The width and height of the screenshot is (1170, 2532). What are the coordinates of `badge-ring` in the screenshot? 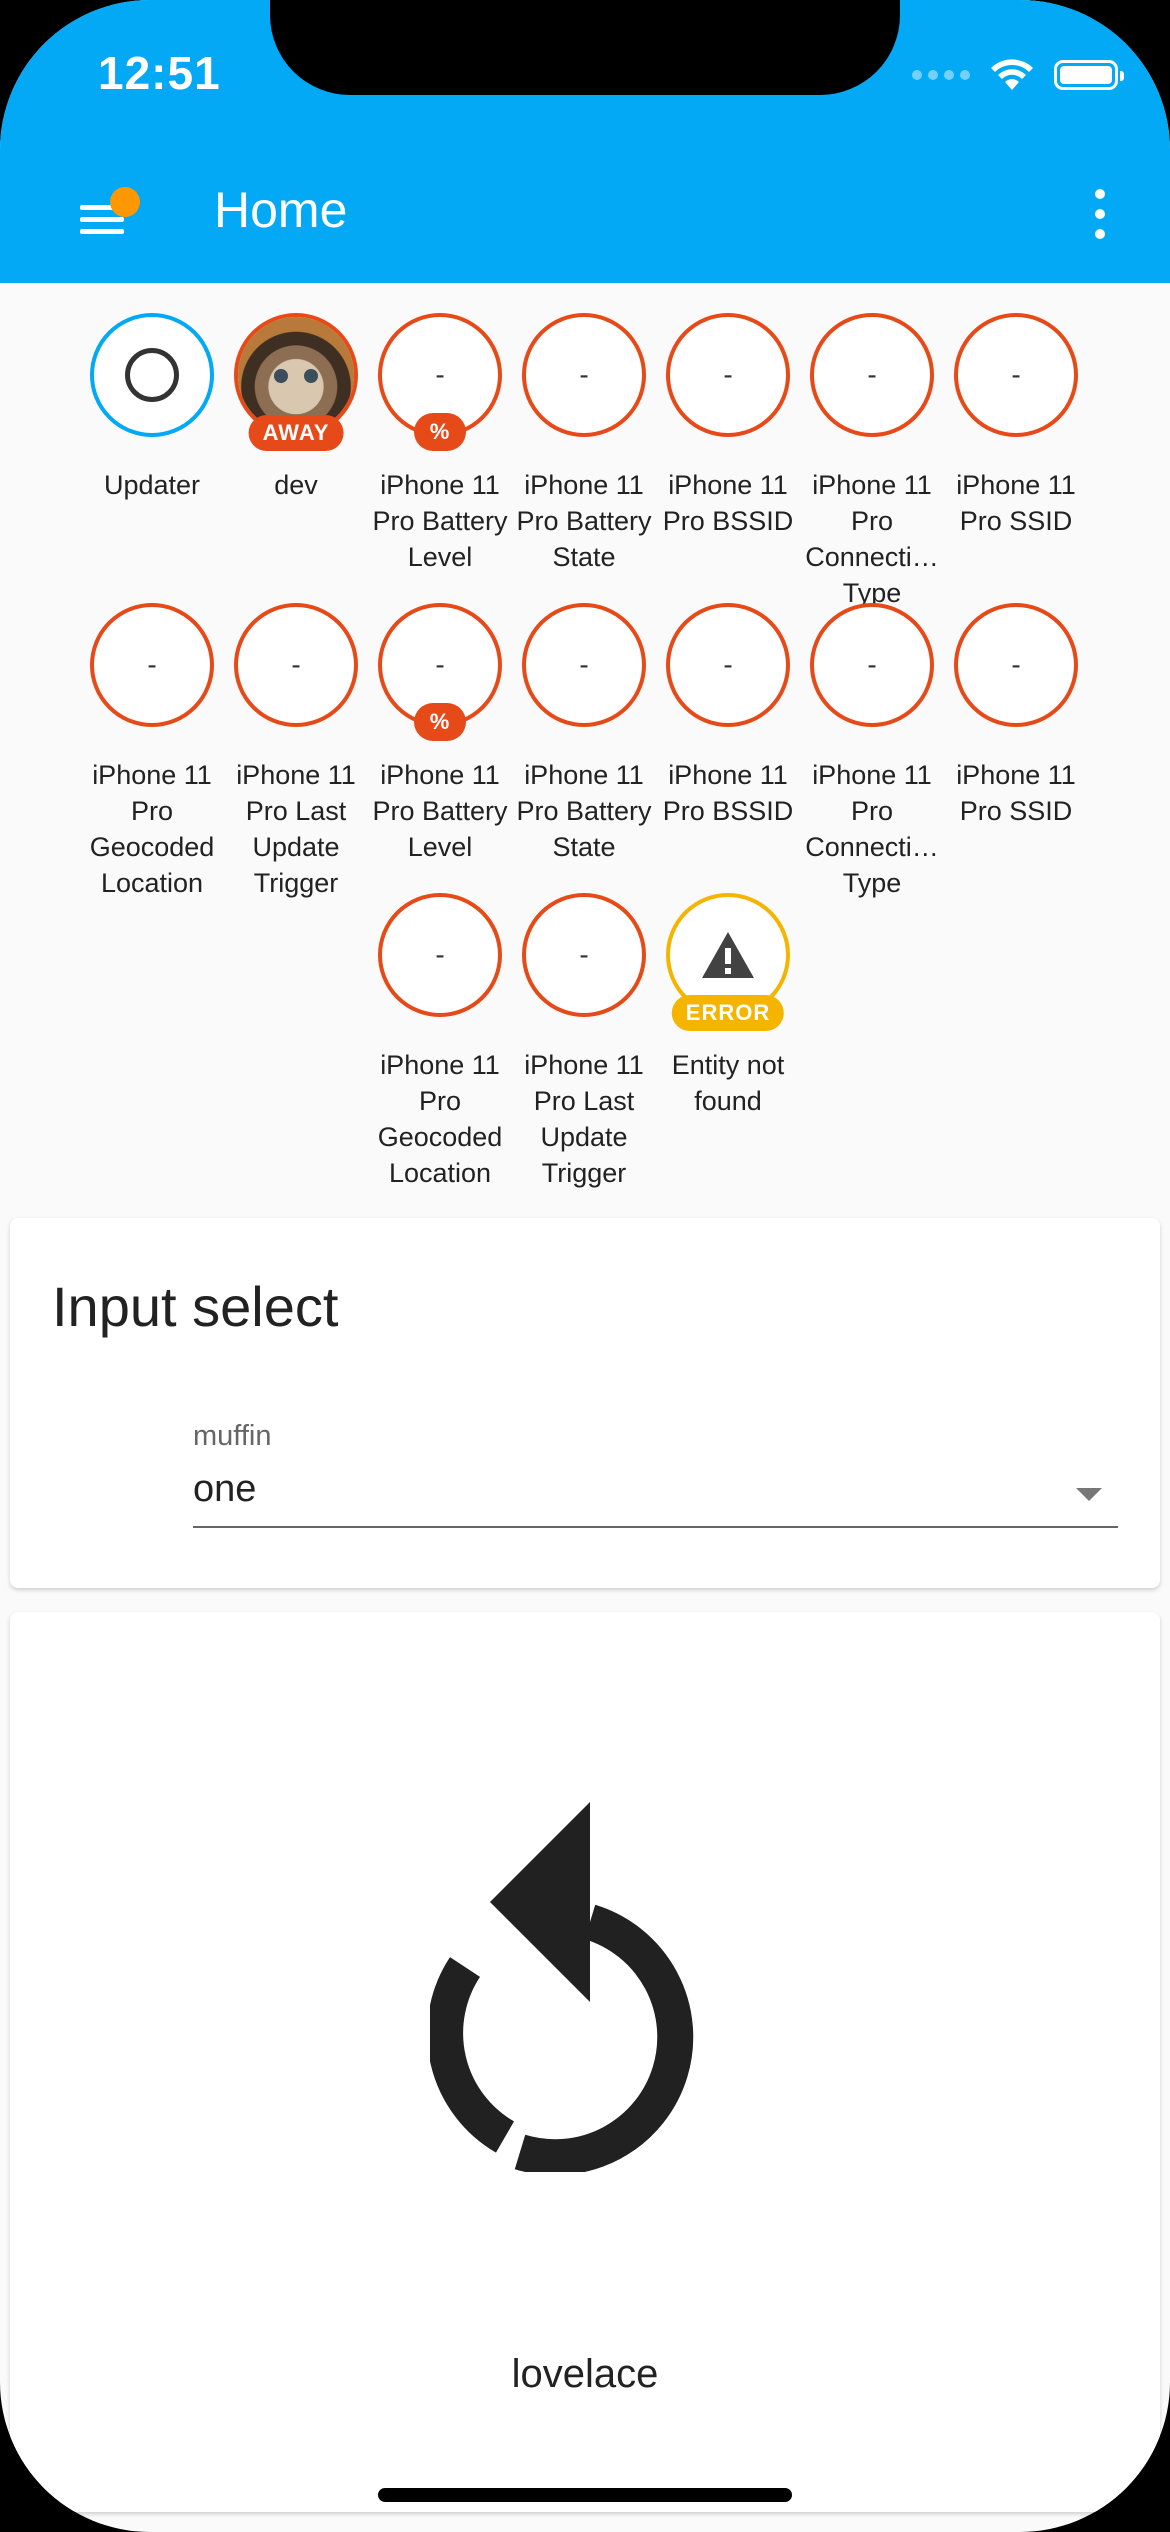 It's located at (152, 375).